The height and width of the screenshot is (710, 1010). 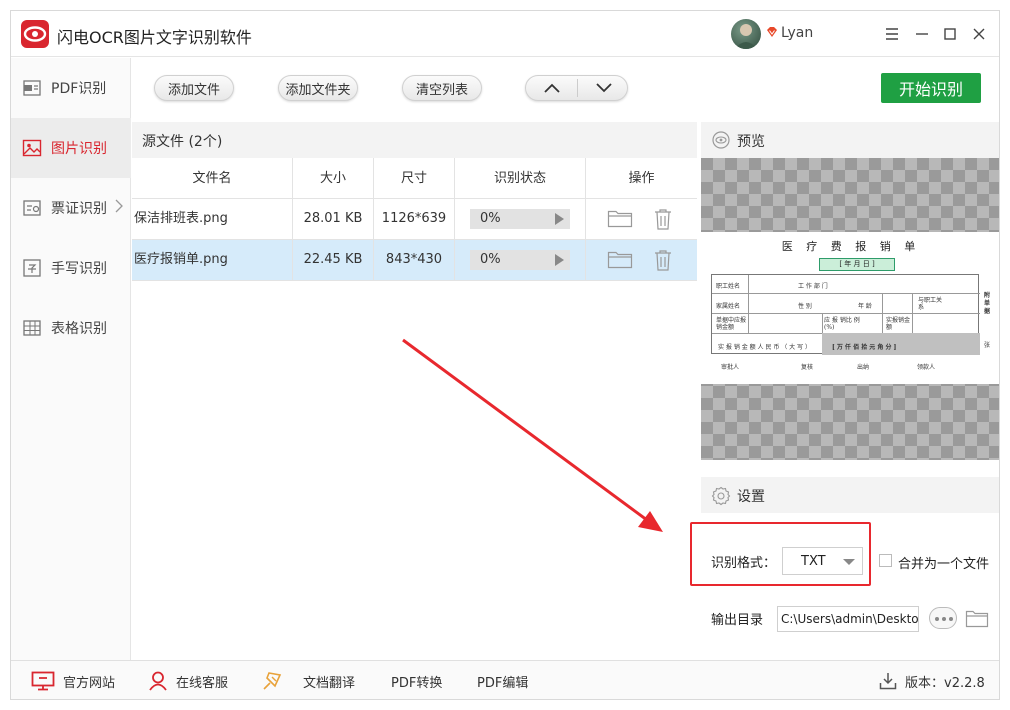 I want to click on sidebar-item-label: 图片识别, so click(x=79, y=149).